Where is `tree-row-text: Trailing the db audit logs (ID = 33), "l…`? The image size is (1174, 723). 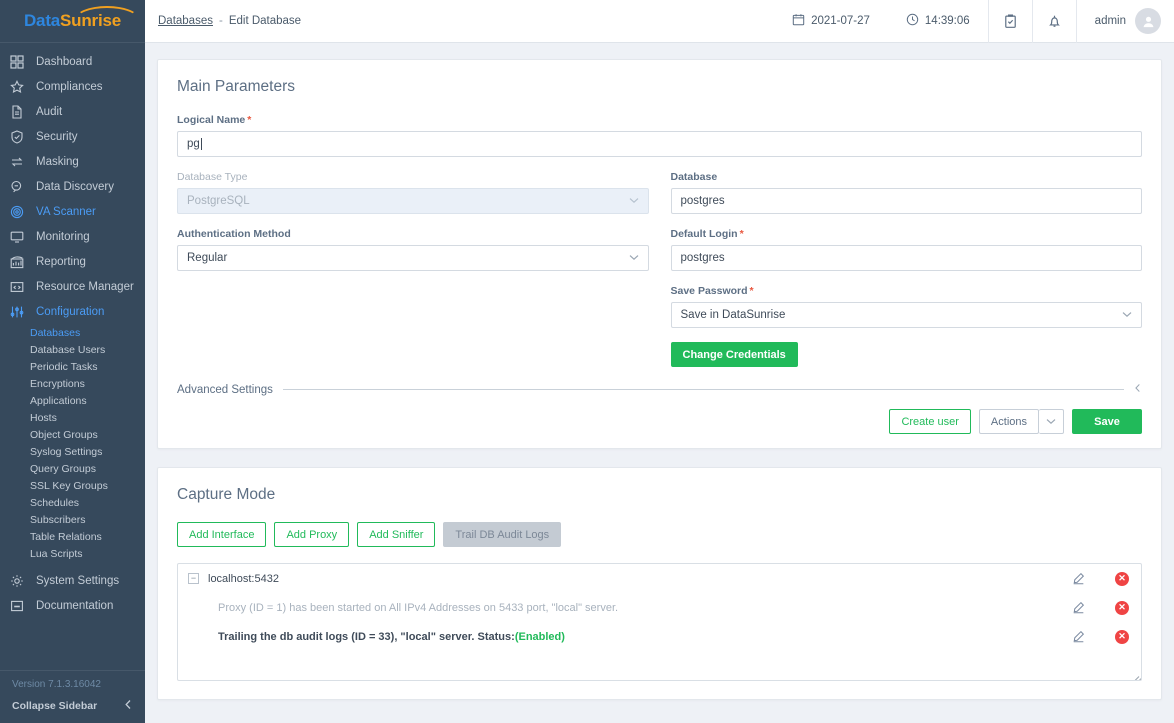
tree-row-text: Trailing the db audit logs (ID = 33), "l… is located at coordinates (366, 636).